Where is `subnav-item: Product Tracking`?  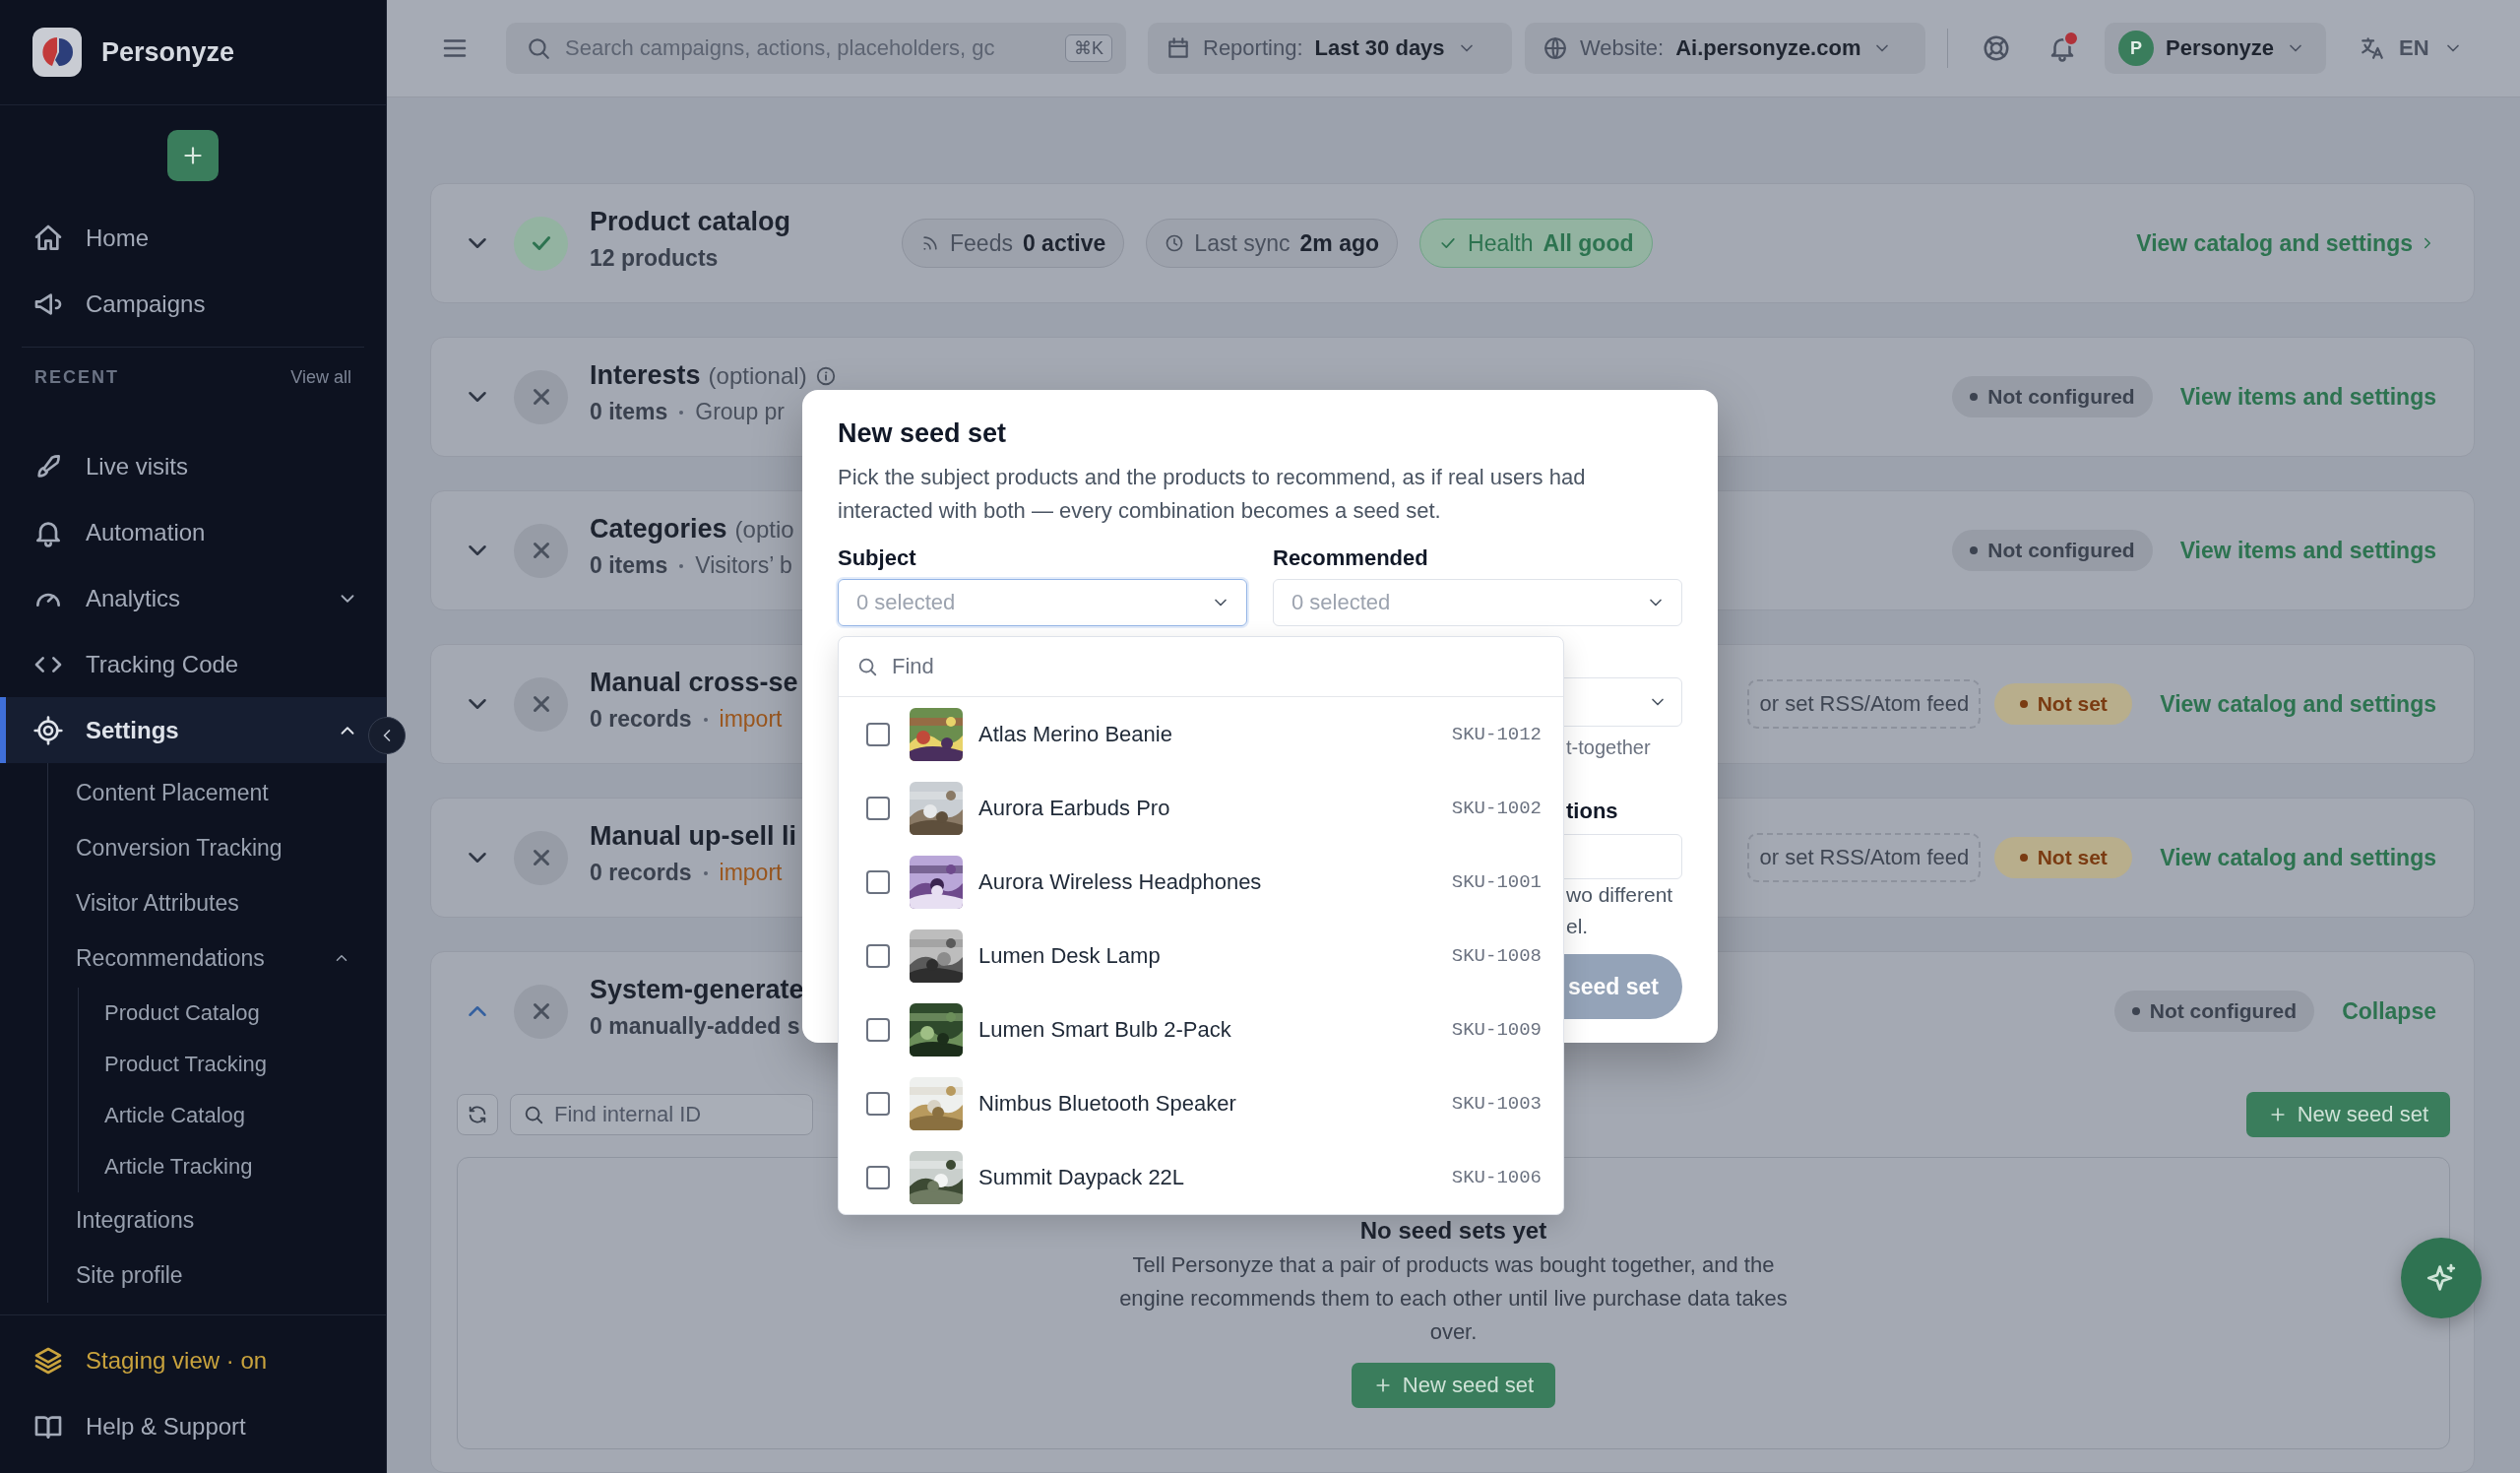
subnav-item: Product Tracking is located at coordinates (232, 1064).